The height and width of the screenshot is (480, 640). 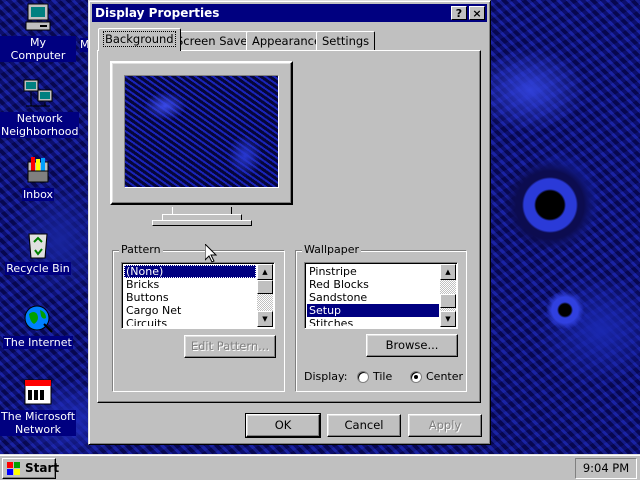 I want to click on start-button: Start, so click(x=31, y=468).